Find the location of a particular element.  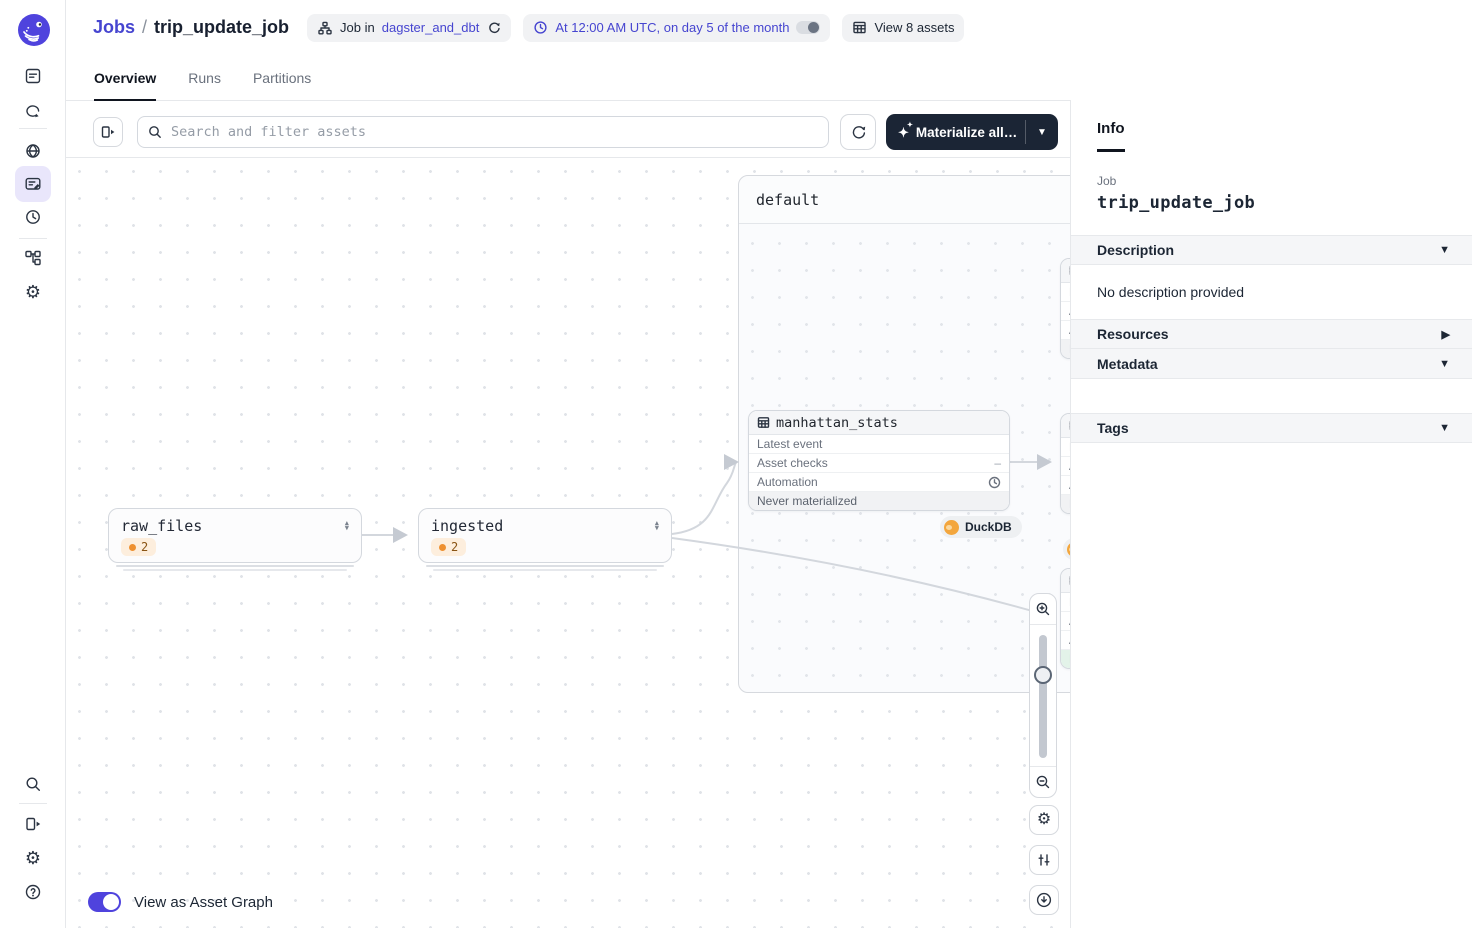

description-body: No description provided is located at coordinates (1171, 292).